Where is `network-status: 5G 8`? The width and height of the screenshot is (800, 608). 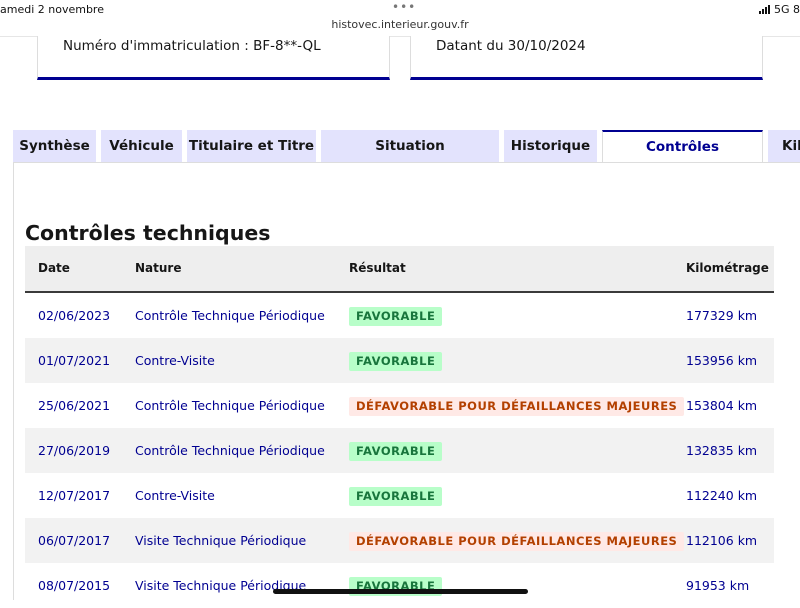 network-status: 5G 8 is located at coordinates (779, 9).